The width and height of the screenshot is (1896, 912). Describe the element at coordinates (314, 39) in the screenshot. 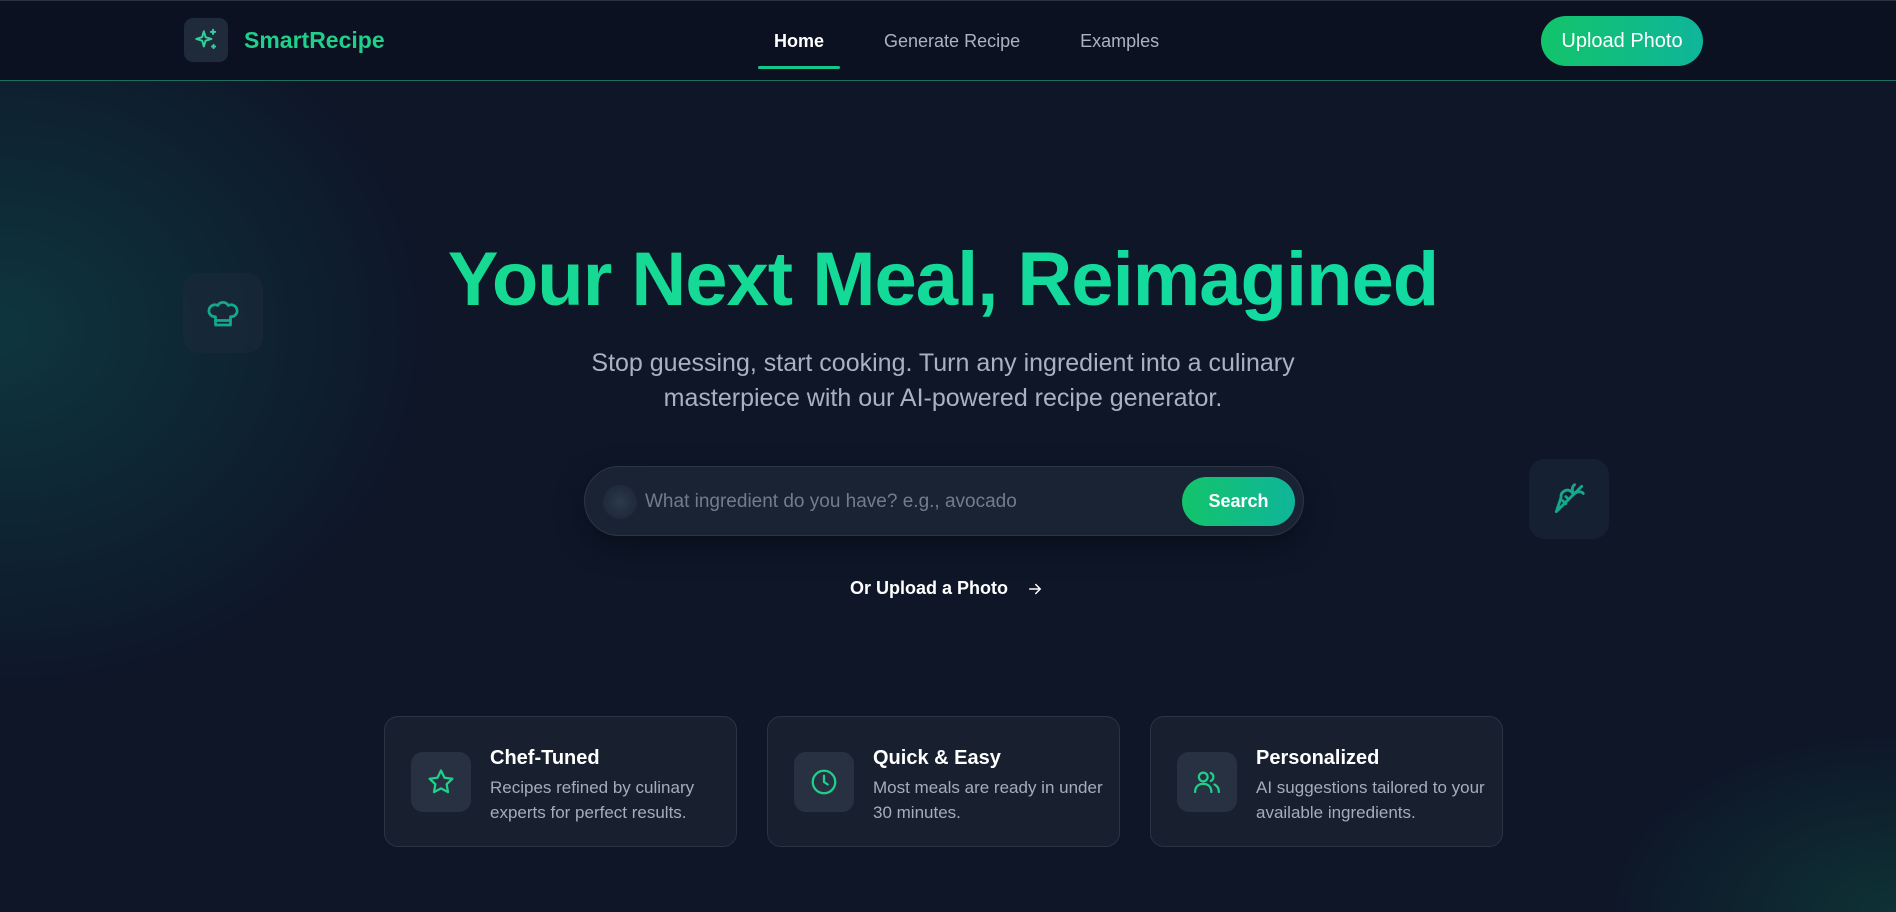

I see `brand-name: SmartRecipe` at that location.